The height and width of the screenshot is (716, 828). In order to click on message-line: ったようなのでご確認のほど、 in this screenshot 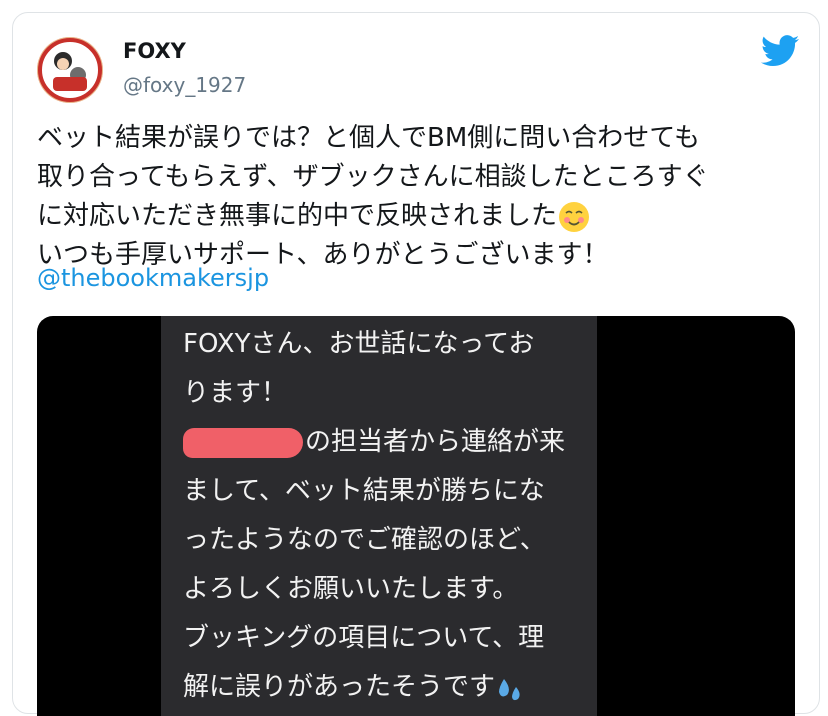, I will do `click(364, 540)`.